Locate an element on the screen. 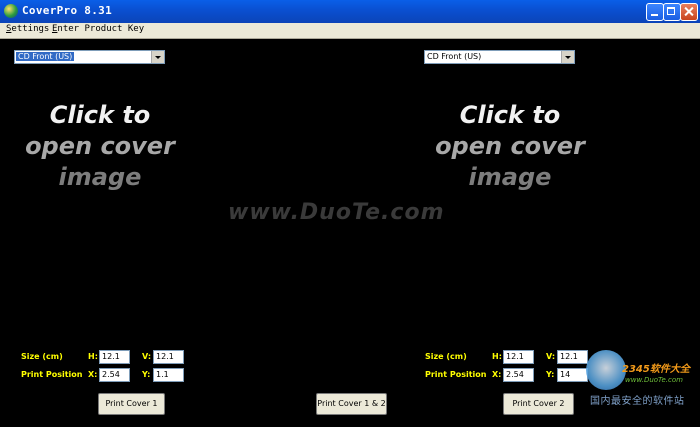  close-button is located at coordinates (689, 12).